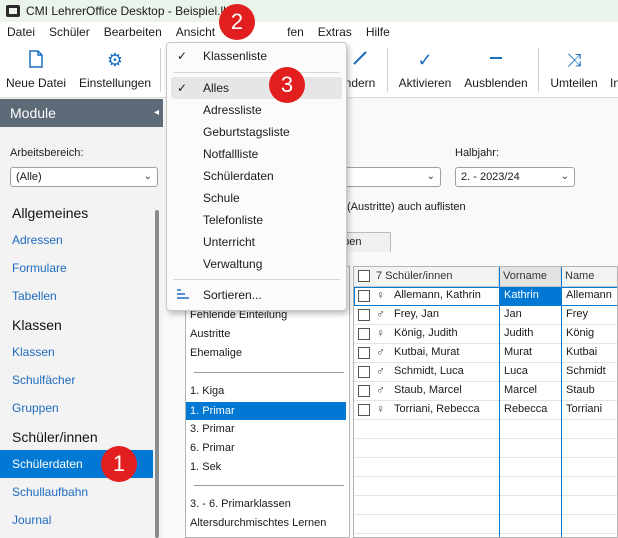 The height and width of the screenshot is (538, 618). I want to click on grid-header-firstname: Vorname, so click(530, 277).